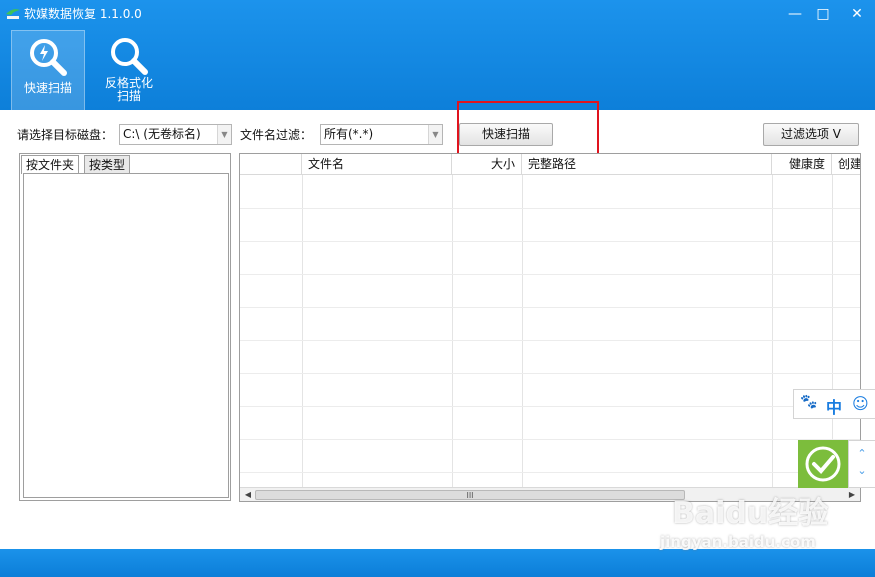  Describe the element at coordinates (377, 164) in the screenshot. I see `column-header-filename: 文件名` at that location.